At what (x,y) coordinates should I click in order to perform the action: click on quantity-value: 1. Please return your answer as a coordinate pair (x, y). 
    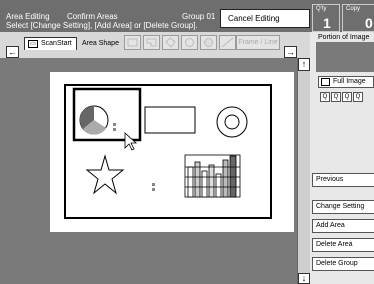
    Looking at the image, I should click on (327, 23).